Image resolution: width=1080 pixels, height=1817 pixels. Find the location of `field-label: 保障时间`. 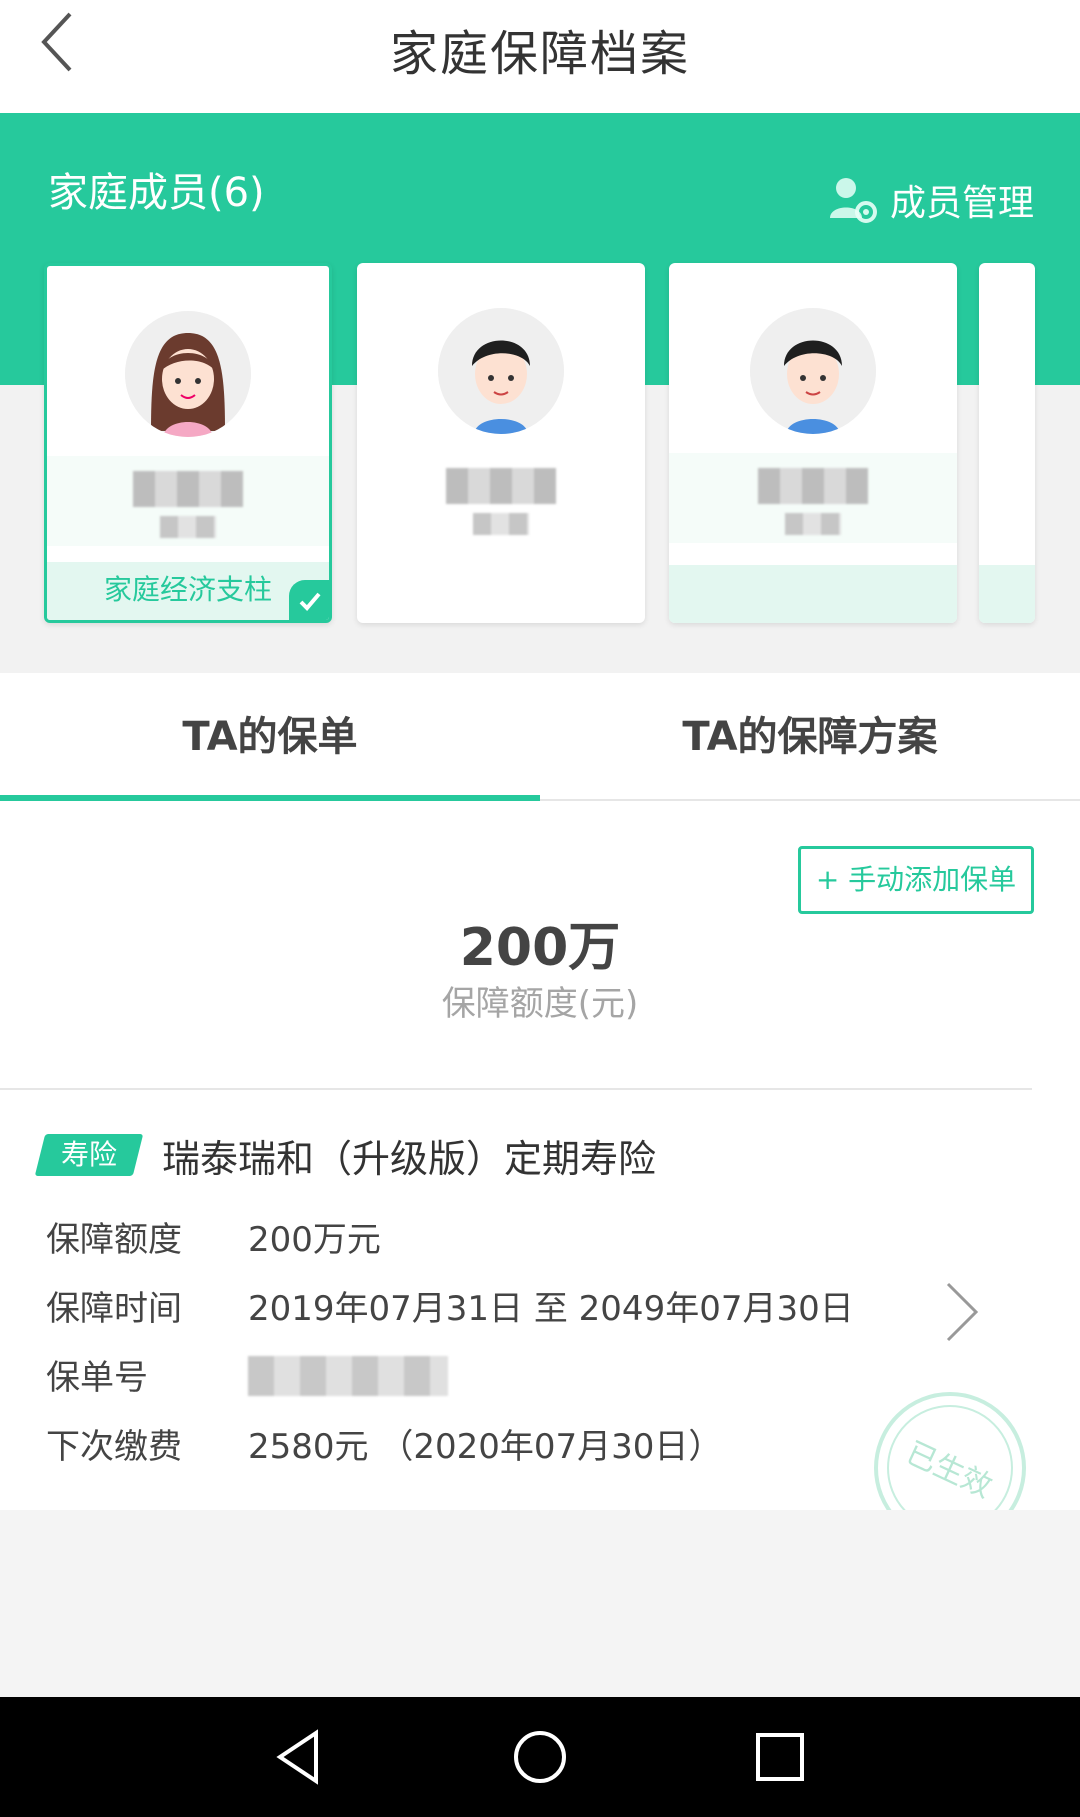

field-label: 保障时间 is located at coordinates (114, 1309).